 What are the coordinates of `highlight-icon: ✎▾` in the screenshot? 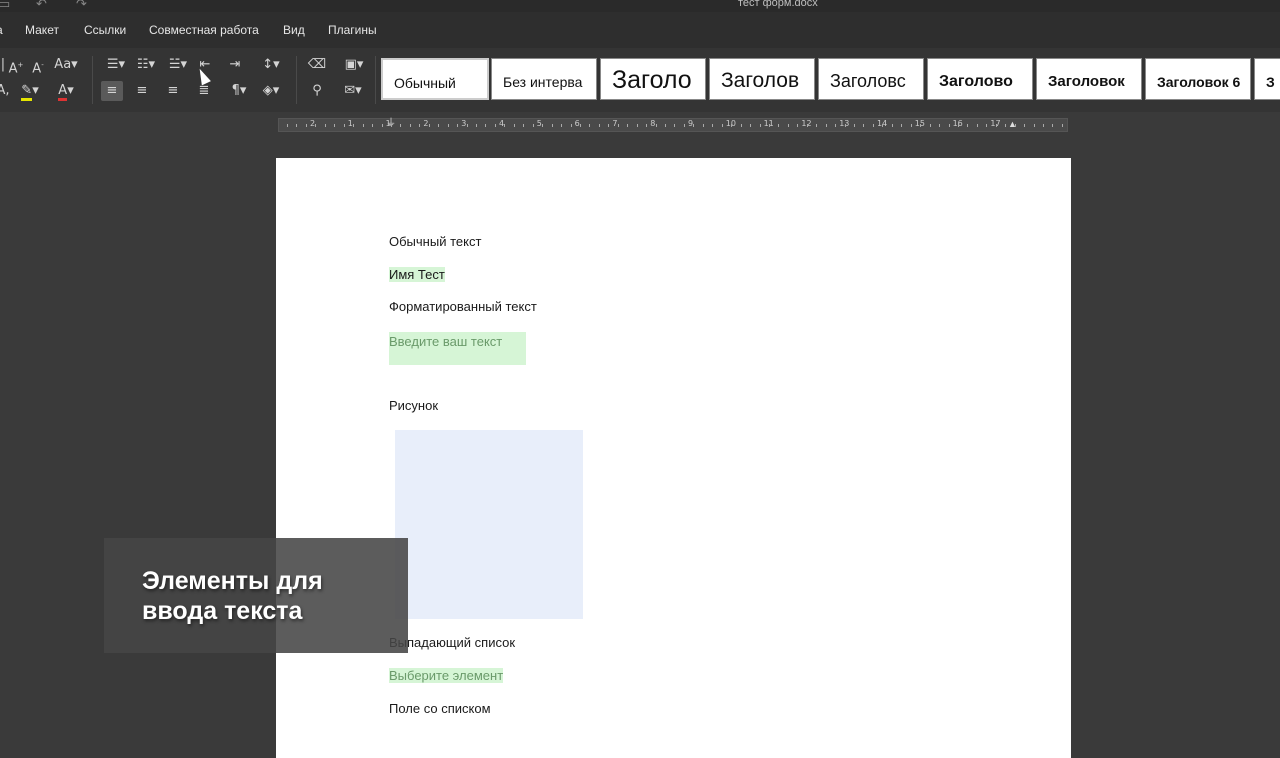 It's located at (30, 91).